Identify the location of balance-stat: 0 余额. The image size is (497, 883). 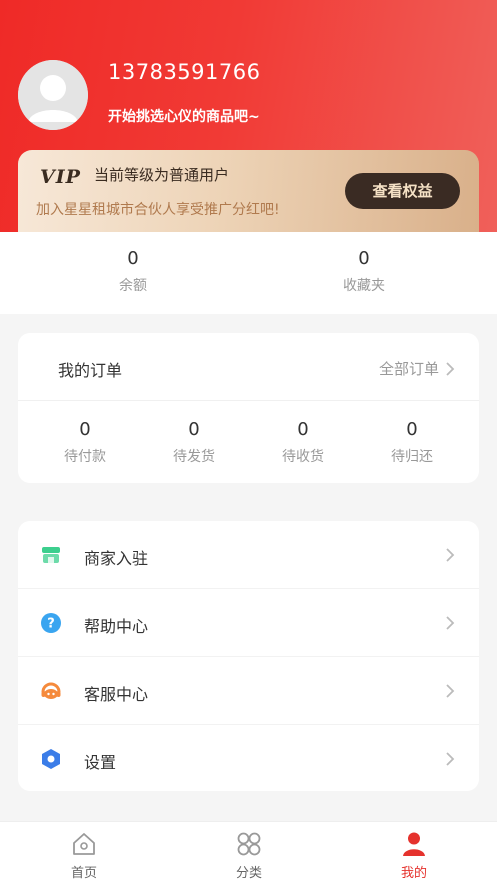
(133, 271).